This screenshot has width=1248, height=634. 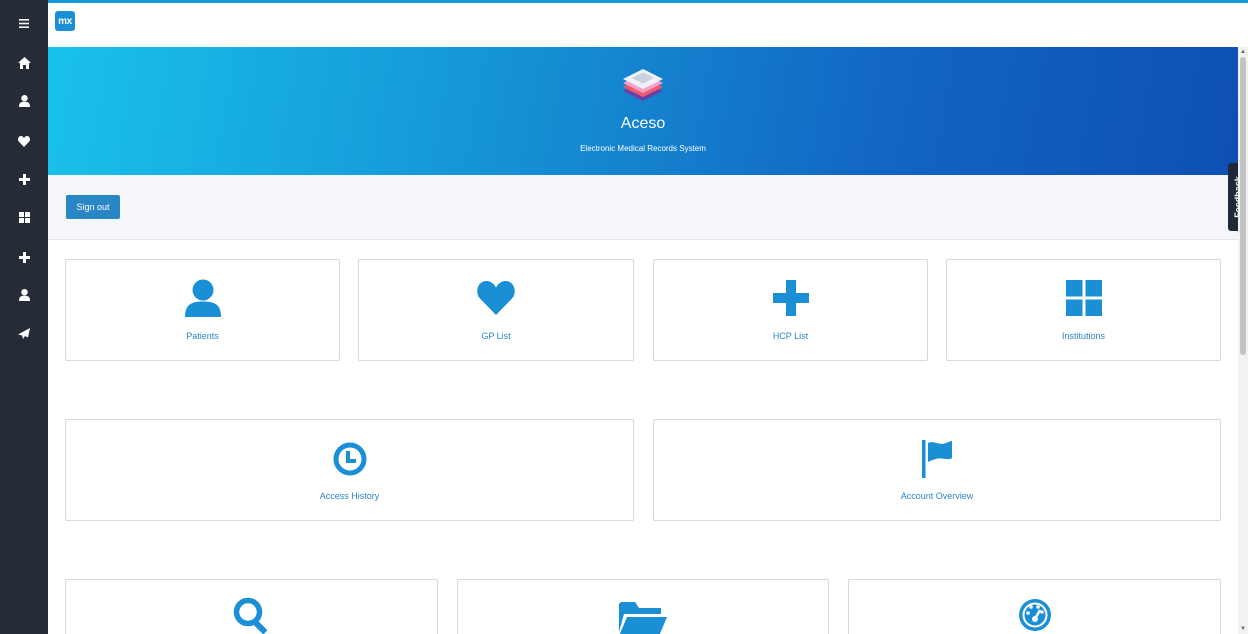 I want to click on menu-icon, so click(x=24, y=23).